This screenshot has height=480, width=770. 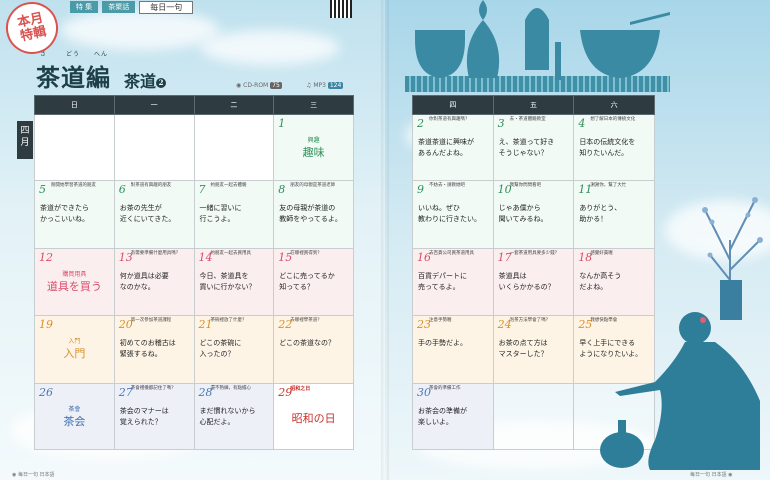 I want to click on title-text: 茶道編, so click(x=73, y=77).